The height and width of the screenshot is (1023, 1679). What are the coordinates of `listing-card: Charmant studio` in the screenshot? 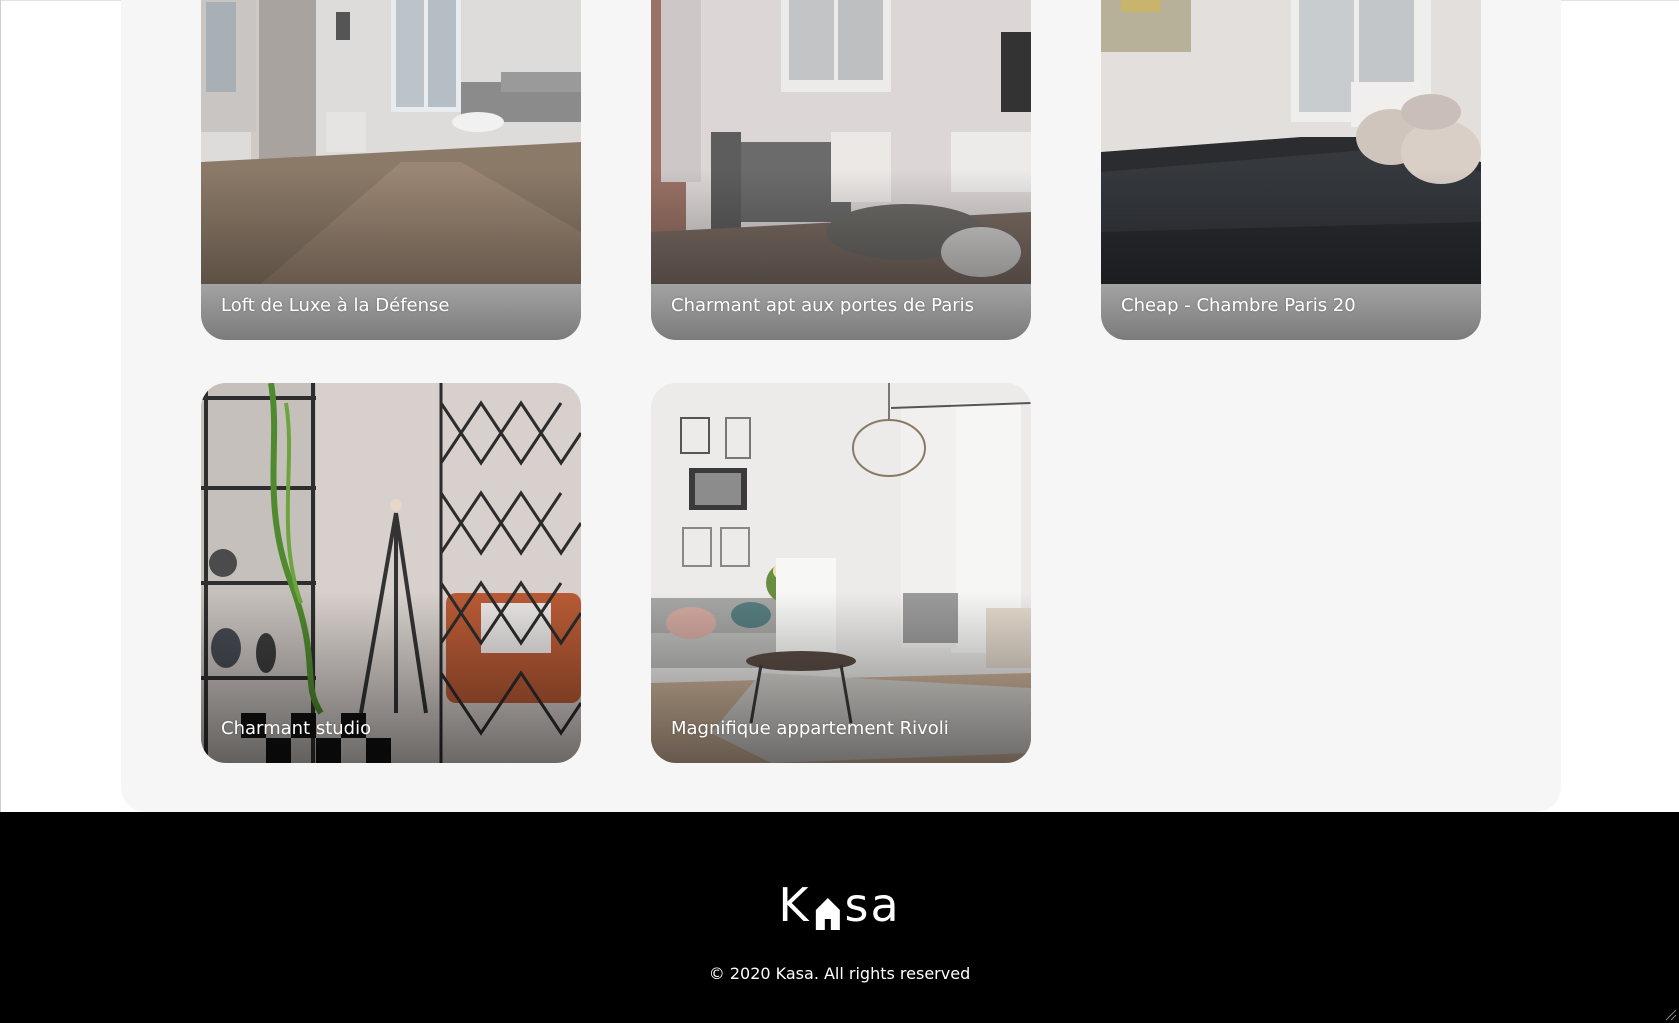 It's located at (391, 573).